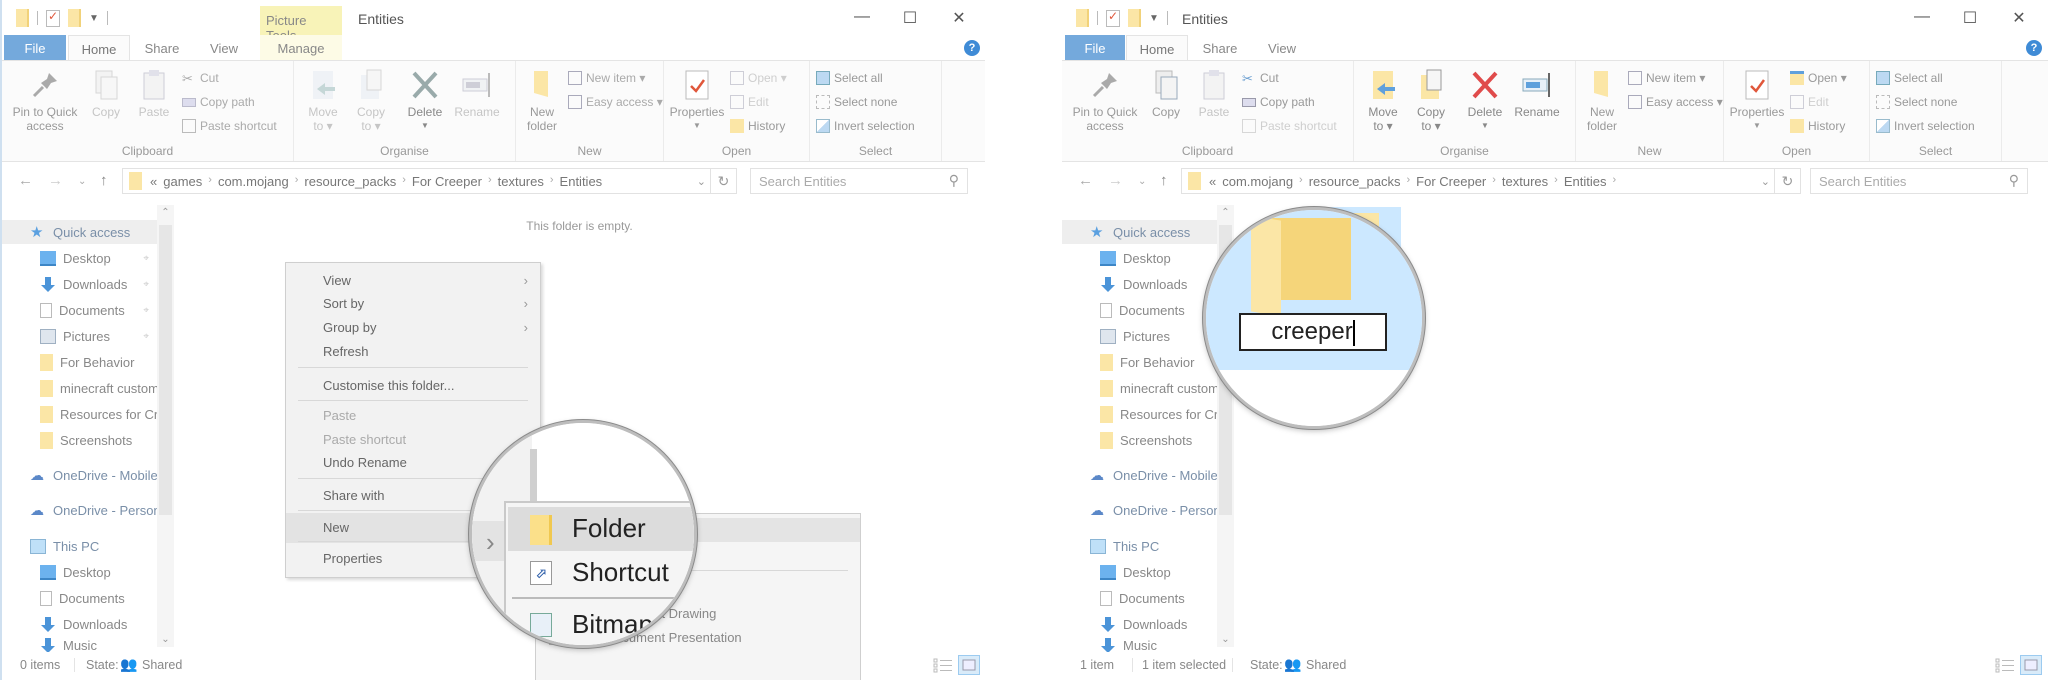 Image resolution: width=2048 pixels, height=680 pixels. I want to click on context-menu-item-group-by: Group by ›, so click(413, 328).